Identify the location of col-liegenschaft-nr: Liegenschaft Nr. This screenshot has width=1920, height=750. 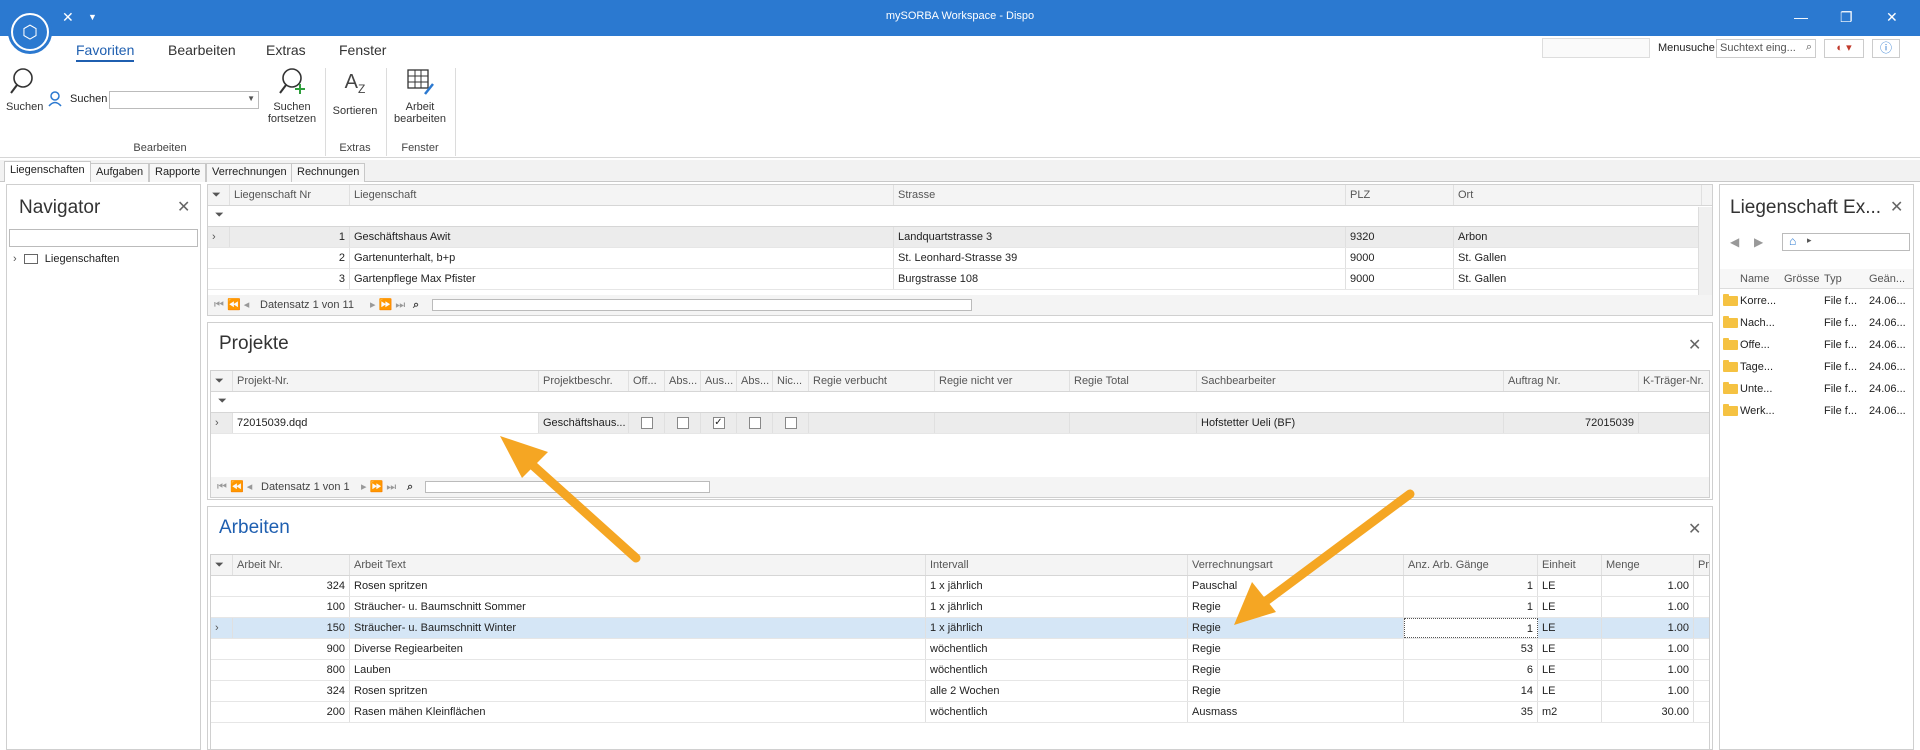
(290, 195).